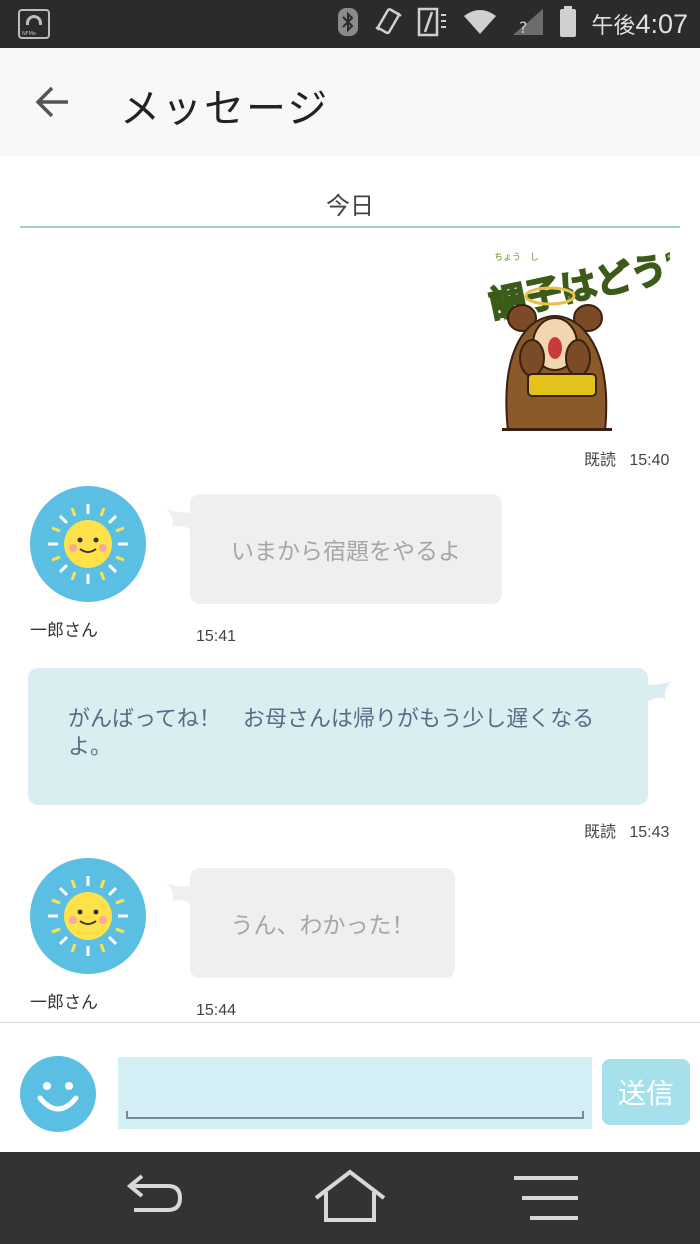  I want to click on message-time: 15:44, so click(216, 1010).